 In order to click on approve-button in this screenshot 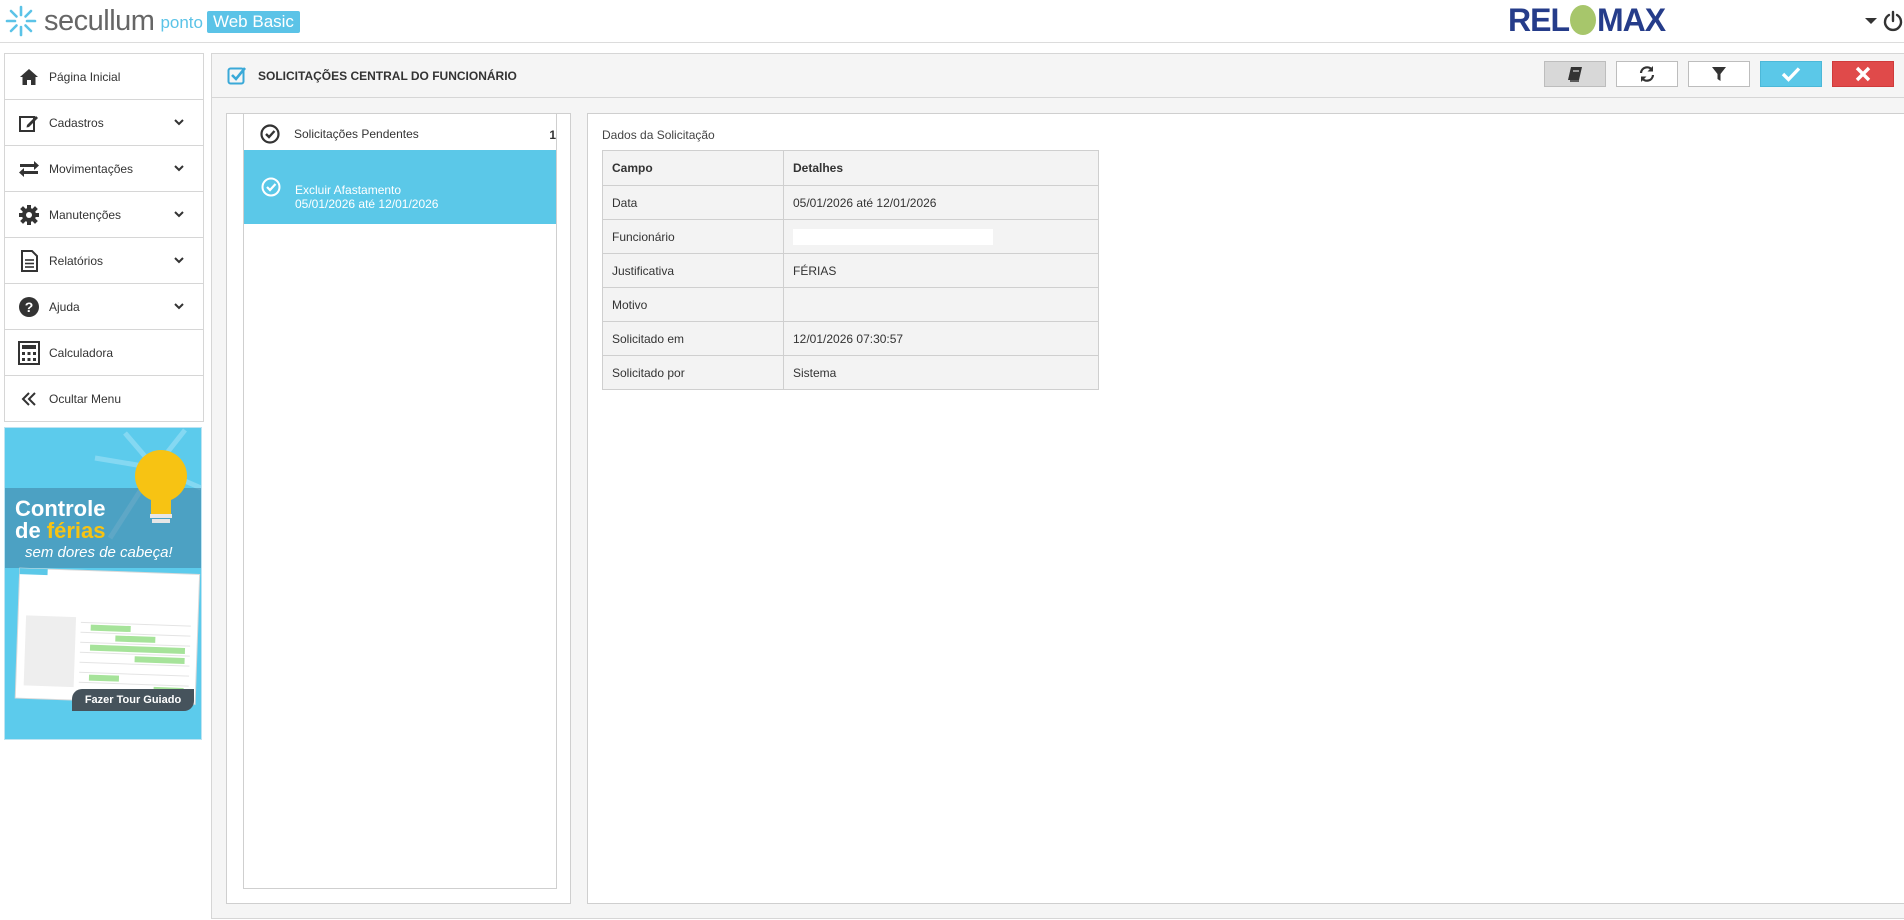, I will do `click(1791, 74)`.